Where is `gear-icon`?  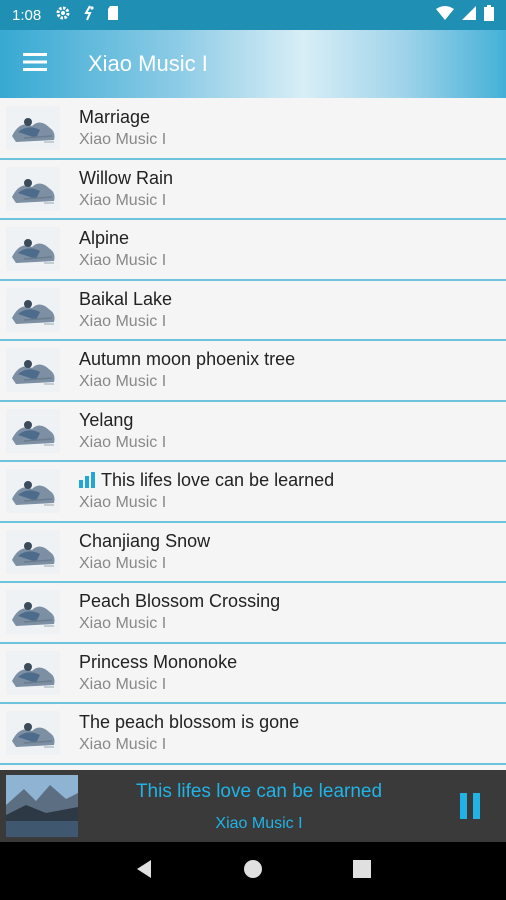
gear-icon is located at coordinates (63, 15).